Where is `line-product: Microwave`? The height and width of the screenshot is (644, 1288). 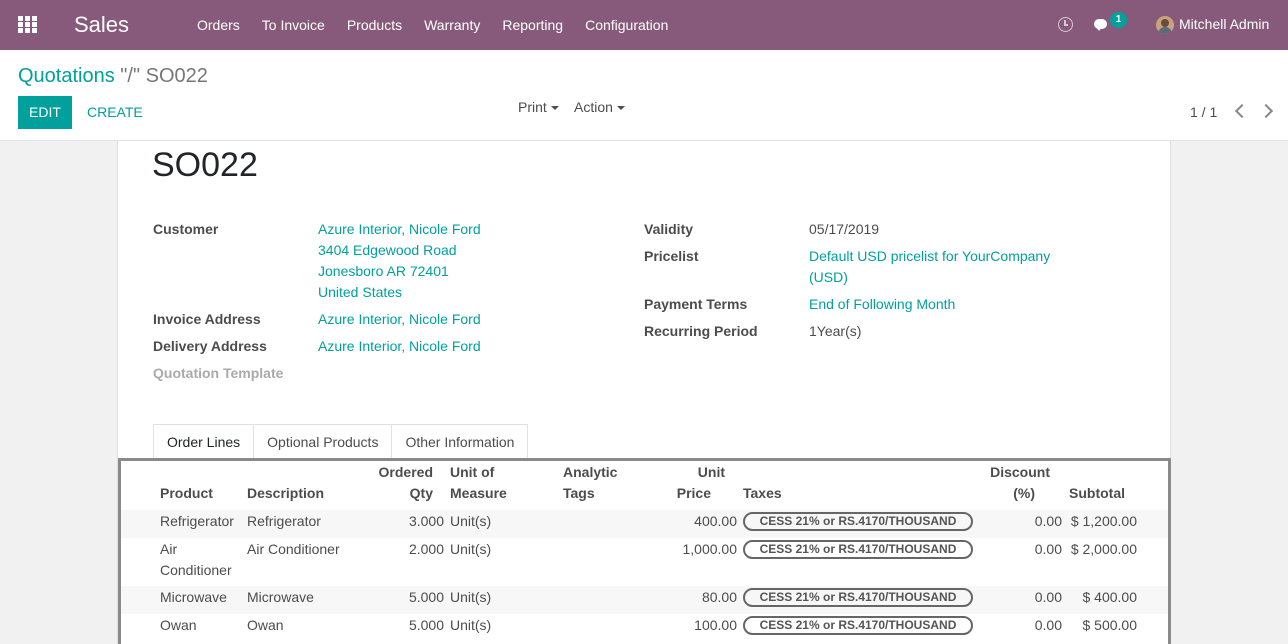 line-product: Microwave is located at coordinates (193, 597).